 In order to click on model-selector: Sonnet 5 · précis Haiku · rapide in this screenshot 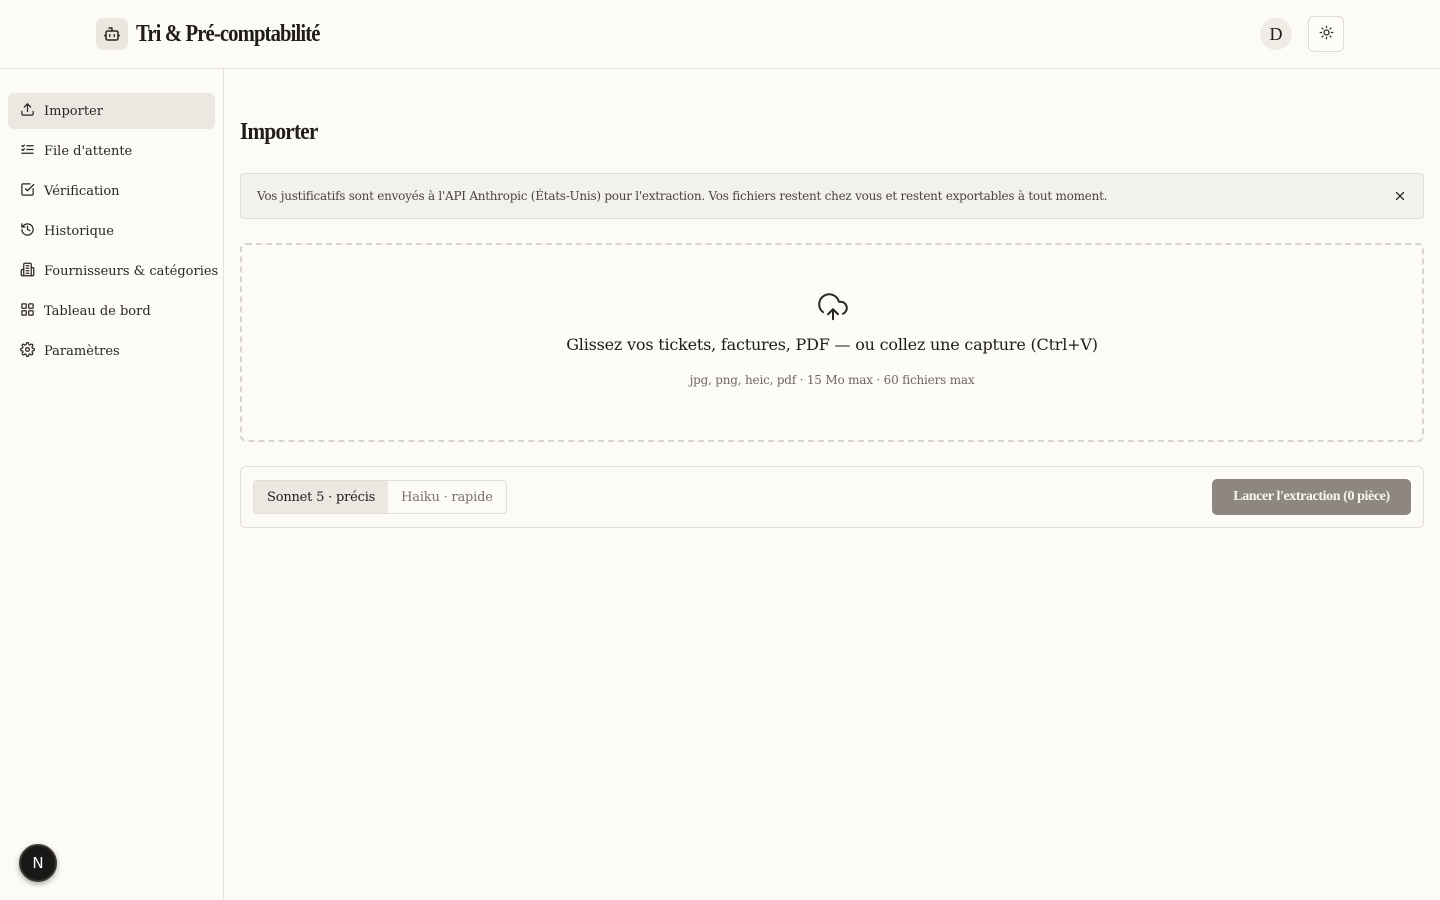, I will do `click(380, 497)`.